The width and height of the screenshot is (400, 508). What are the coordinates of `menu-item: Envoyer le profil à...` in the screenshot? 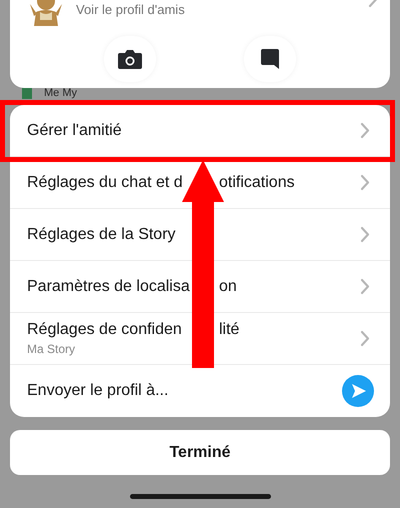 It's located at (200, 391).